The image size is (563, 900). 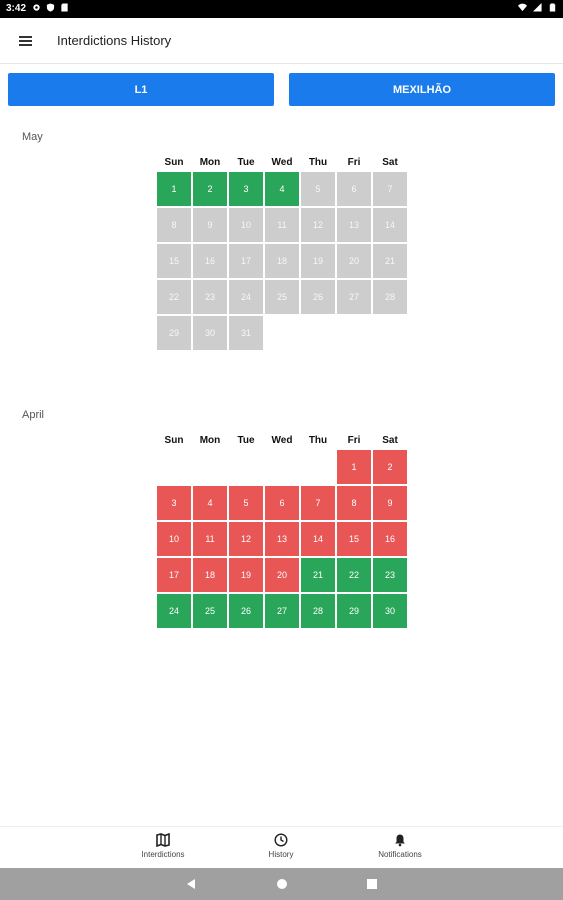 I want to click on calendar-day-green: 25, so click(x=210, y=611).